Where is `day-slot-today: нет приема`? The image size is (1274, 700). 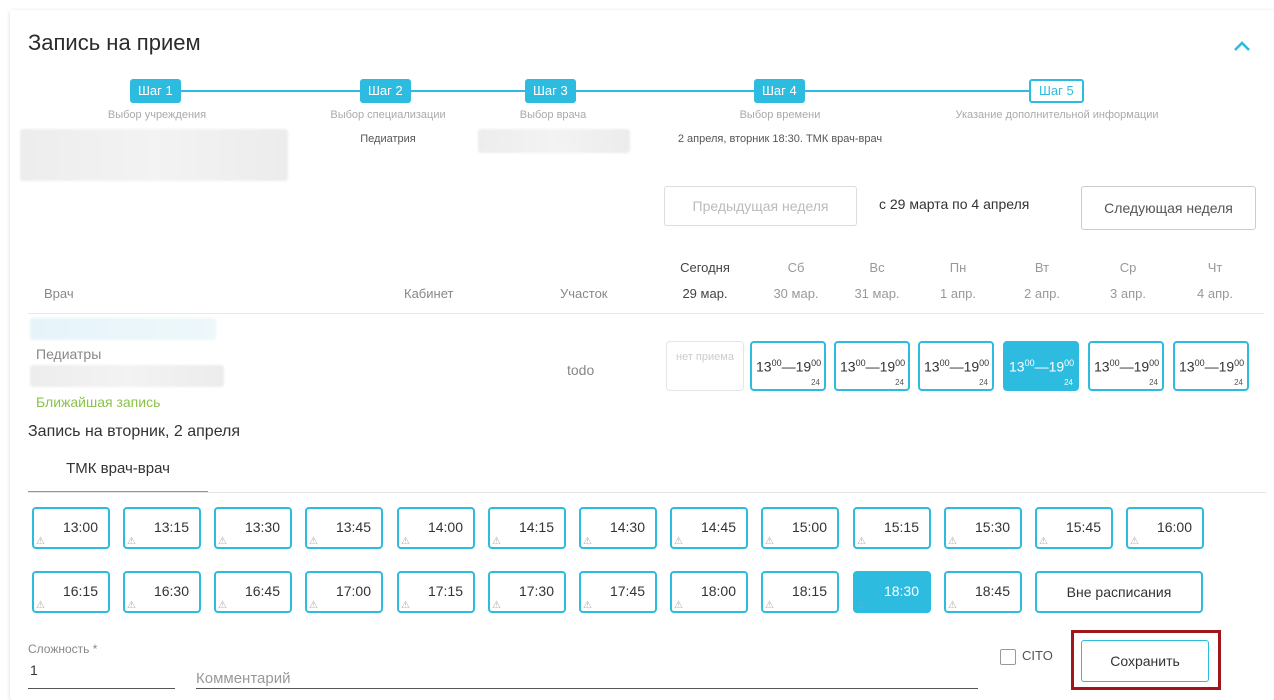 day-slot-today: нет приема is located at coordinates (705, 366).